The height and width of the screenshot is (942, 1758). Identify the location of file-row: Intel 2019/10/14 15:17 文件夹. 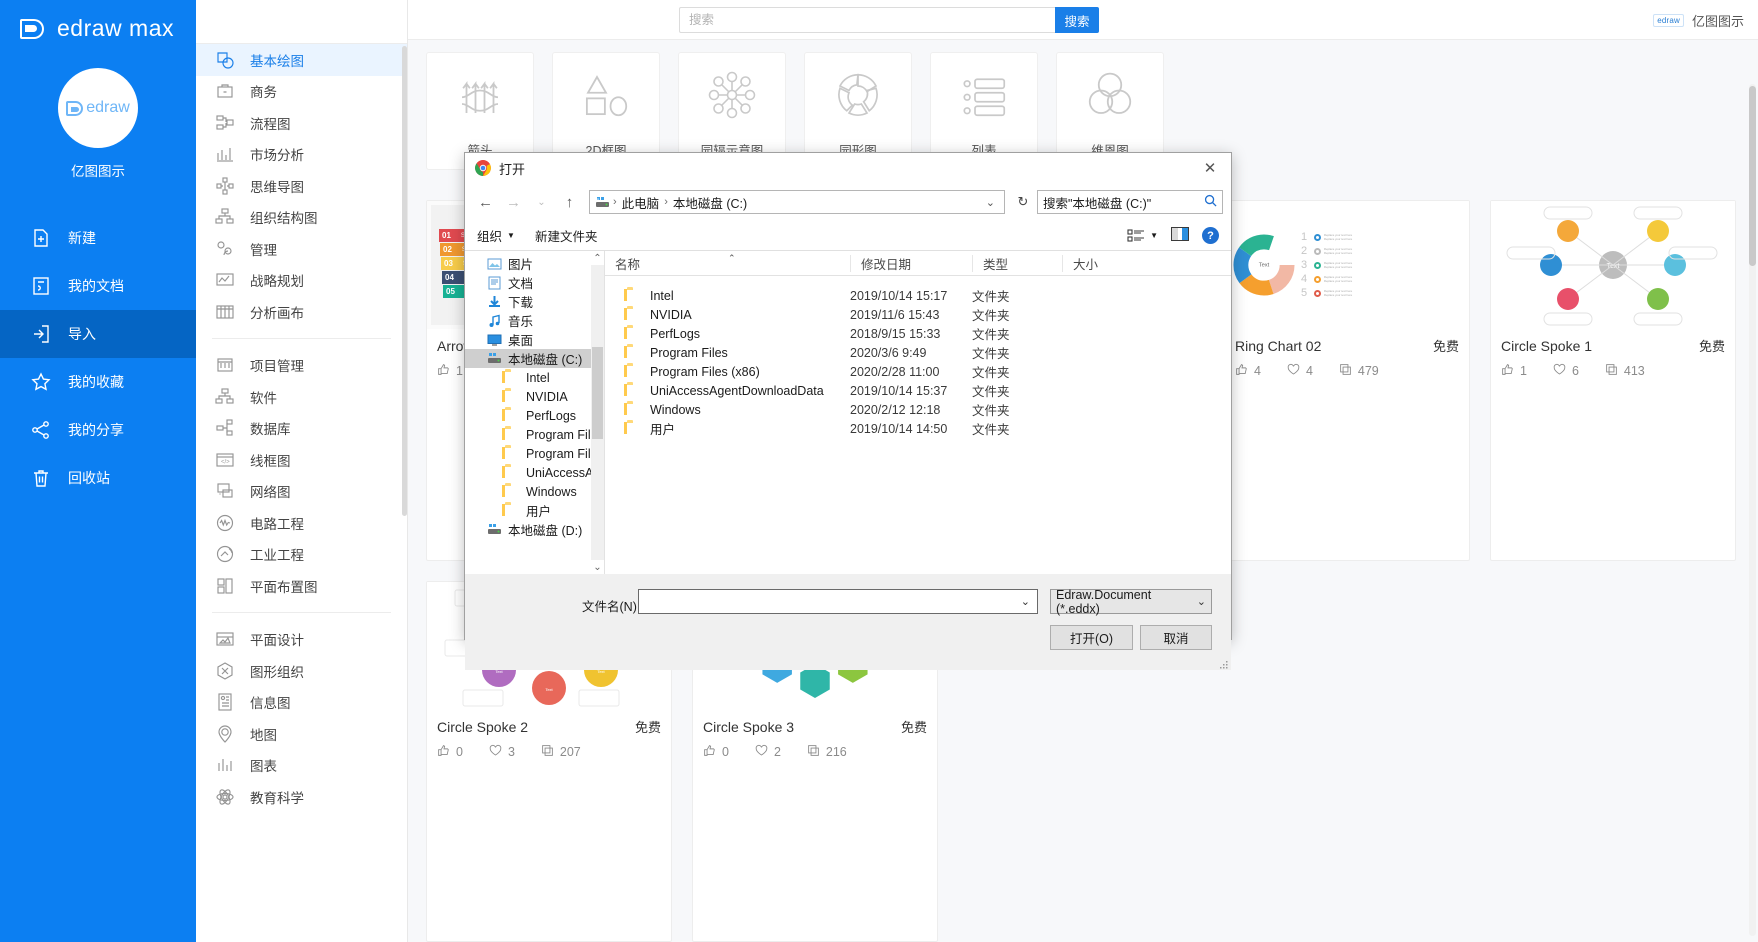
(918, 295).